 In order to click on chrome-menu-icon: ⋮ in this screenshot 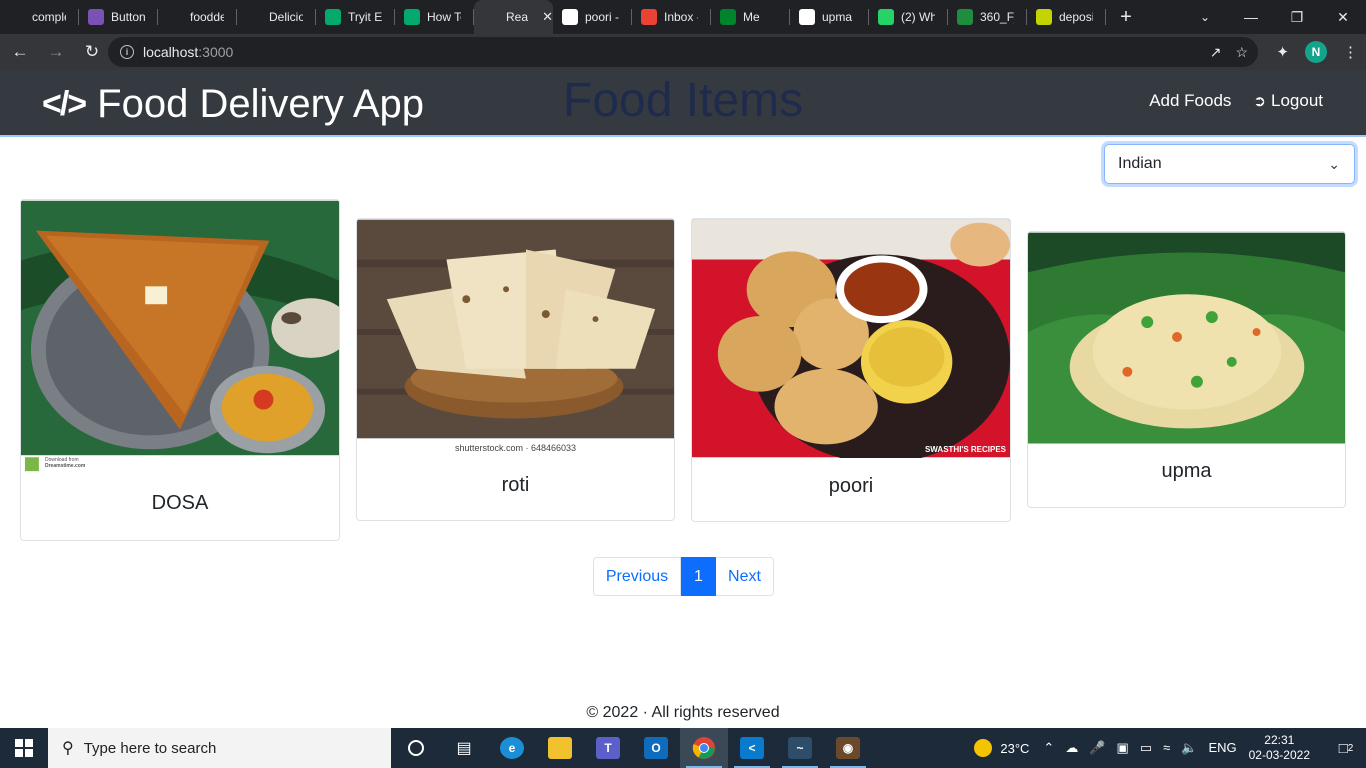, I will do `click(1350, 52)`.